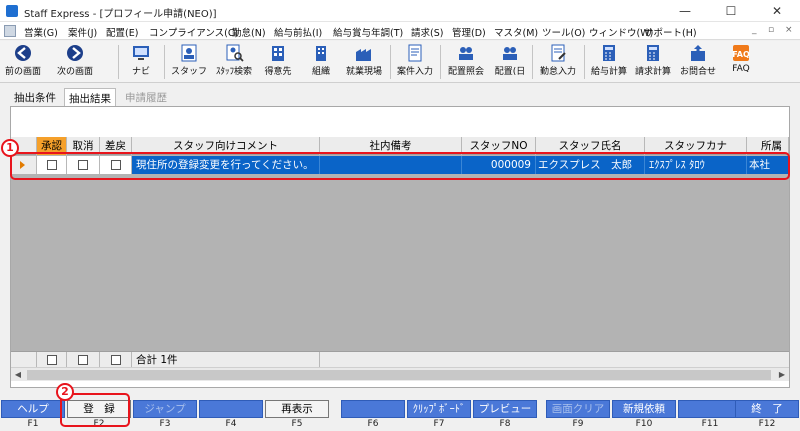 This screenshot has height=431, width=800. I want to click on bill-calc-button: 請求計算, so click(653, 62).